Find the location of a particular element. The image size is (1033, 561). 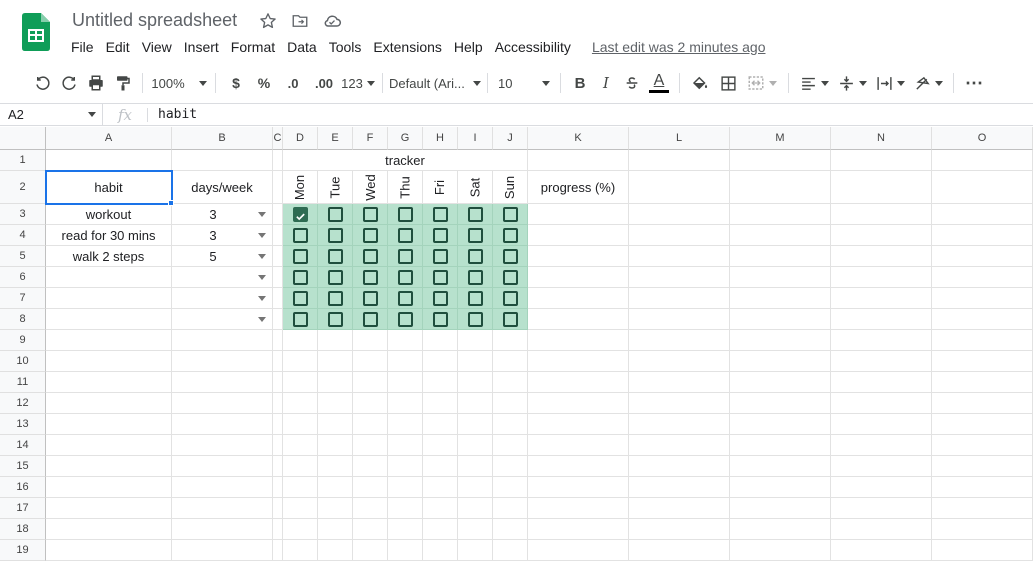

cell-a19 is located at coordinates (109, 550).